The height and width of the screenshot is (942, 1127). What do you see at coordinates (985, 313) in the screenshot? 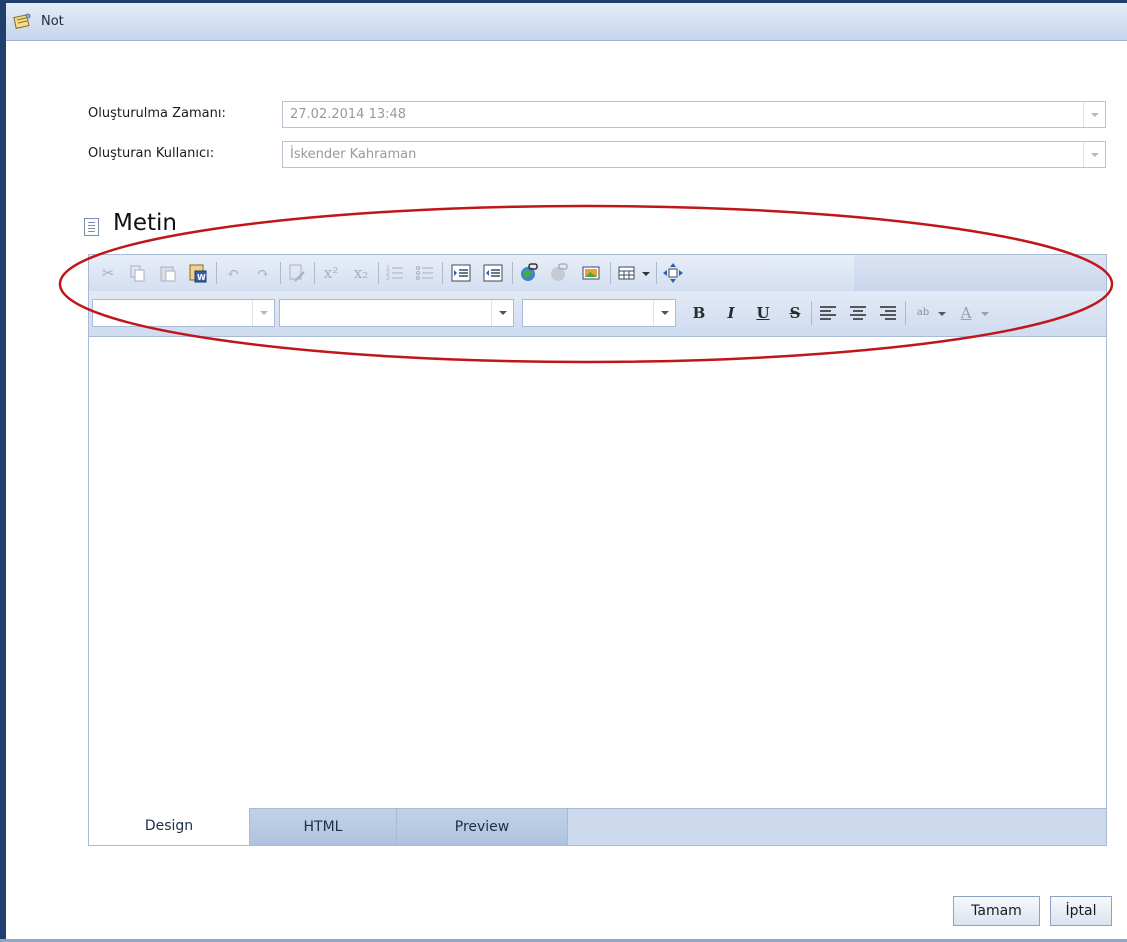
I see `font-color-dropdown-icon` at bounding box center [985, 313].